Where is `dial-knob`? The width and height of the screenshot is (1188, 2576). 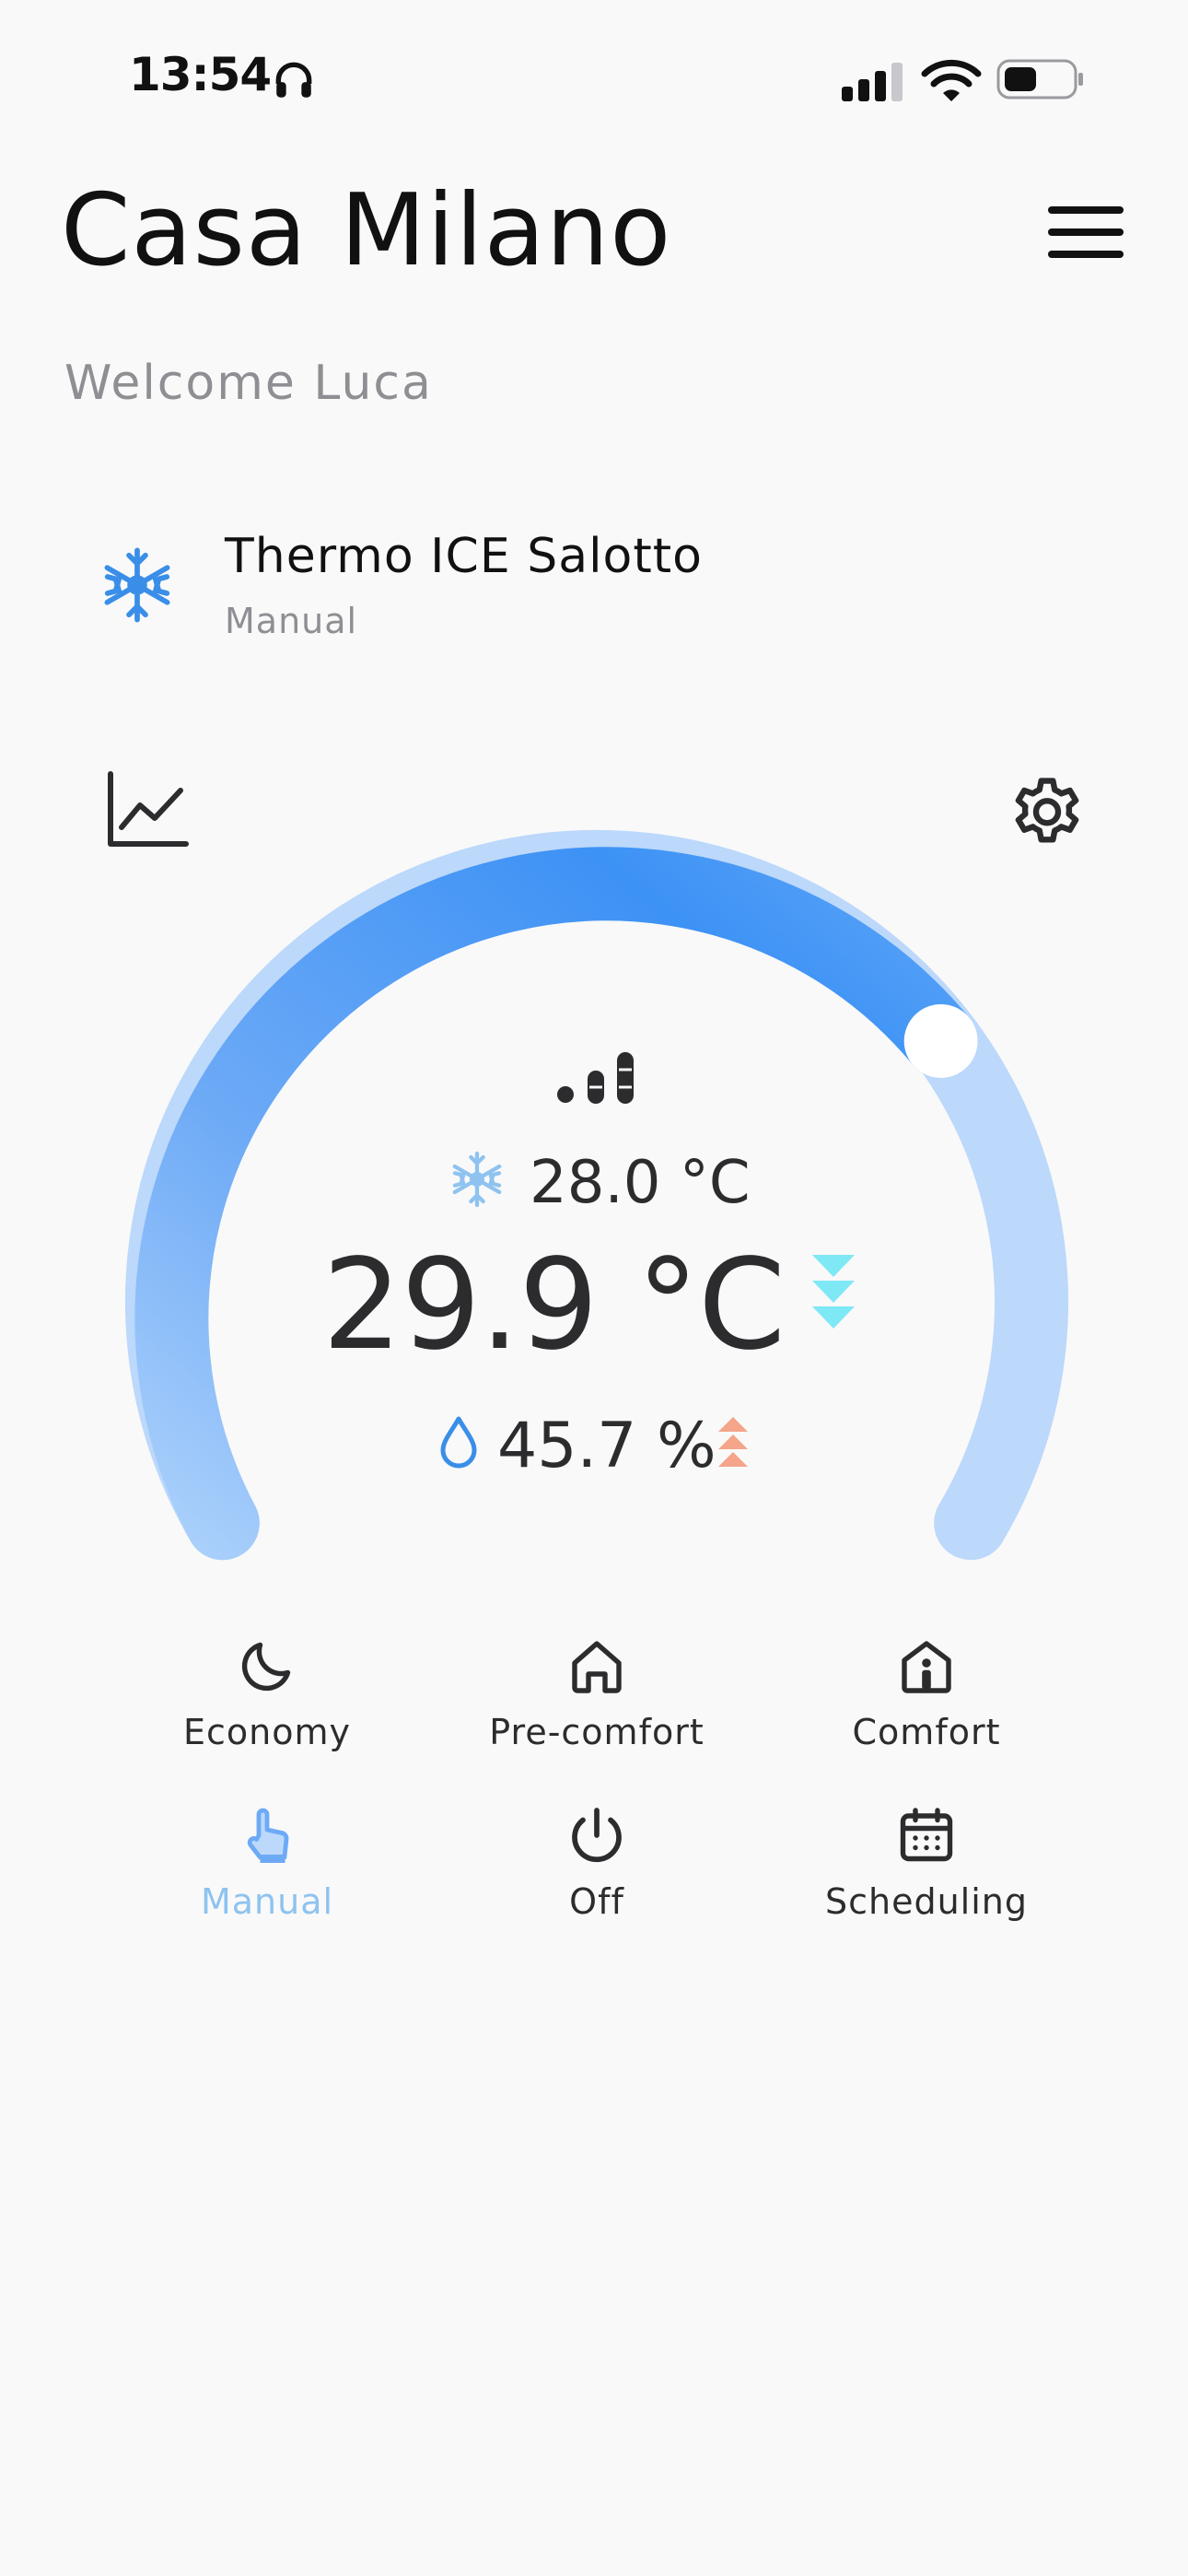
dial-knob is located at coordinates (940, 1041).